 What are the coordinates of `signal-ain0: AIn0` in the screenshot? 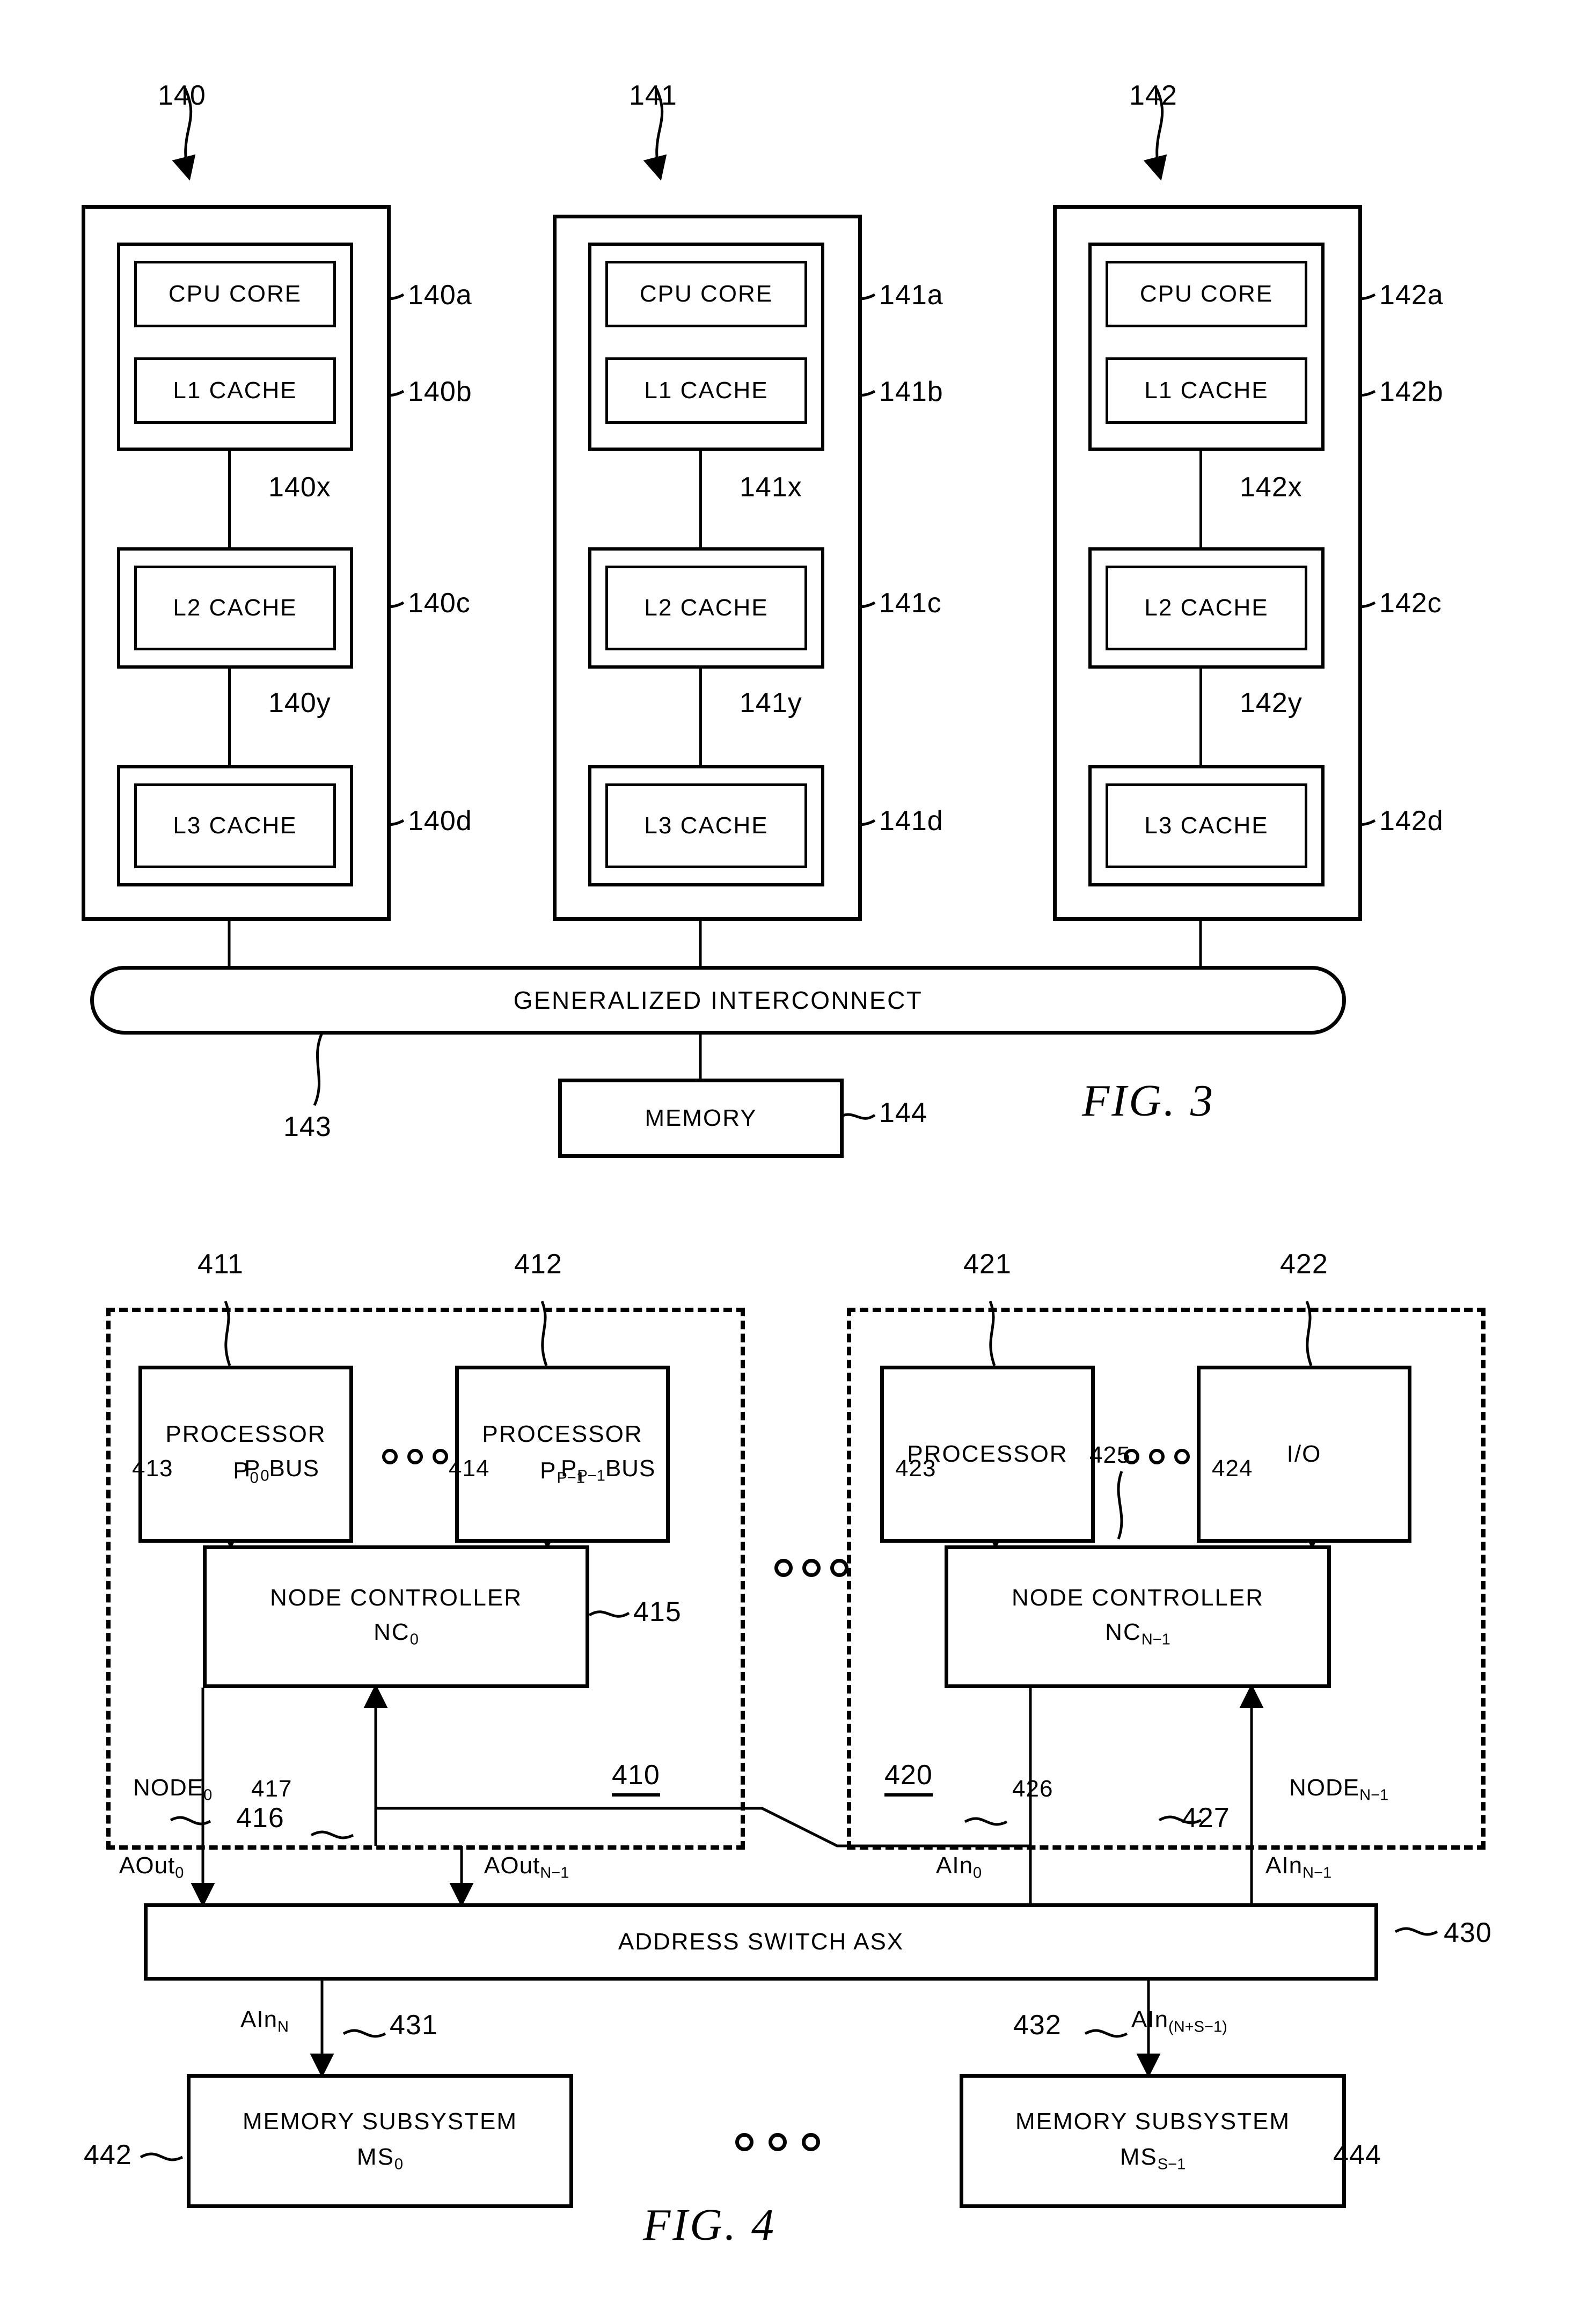 It's located at (959, 1867).